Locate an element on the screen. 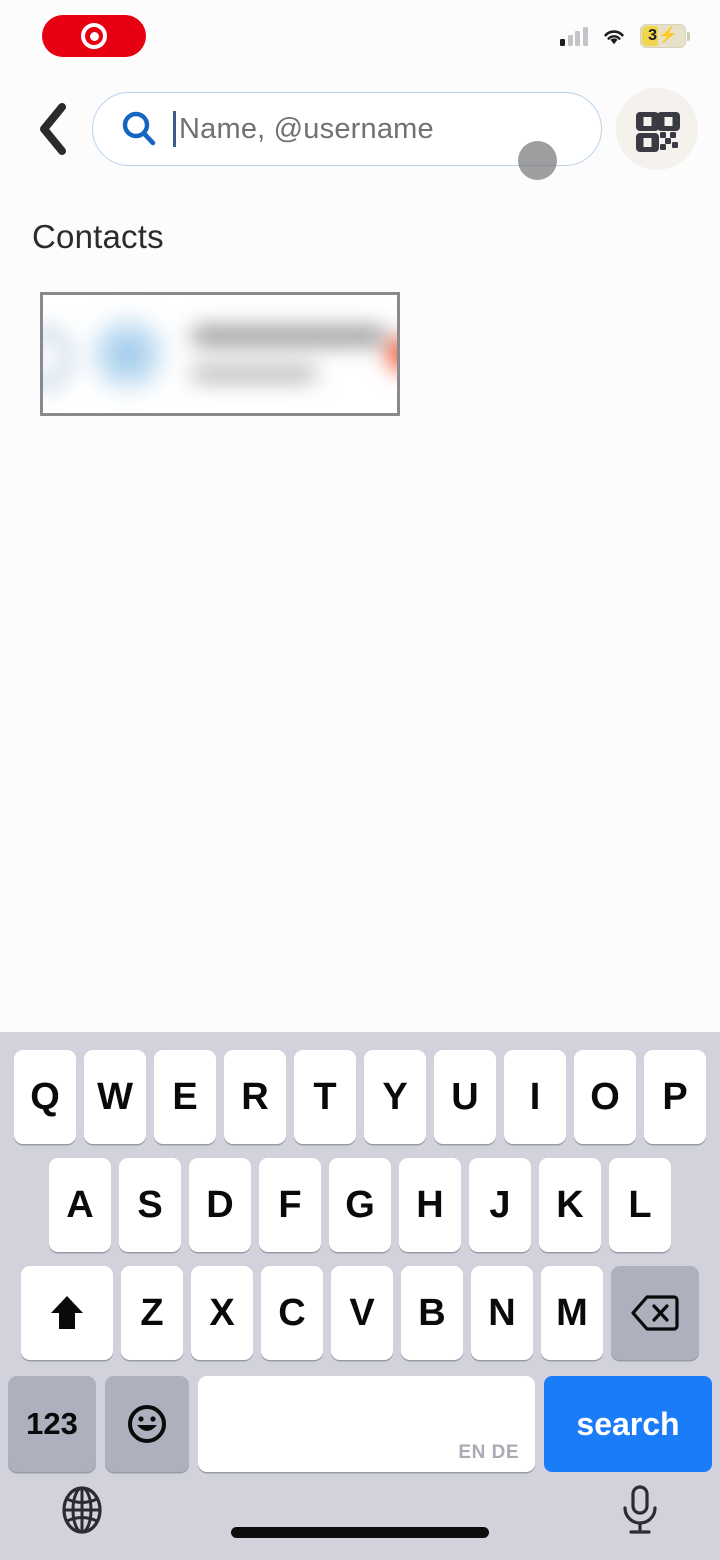 The width and height of the screenshot is (720, 1560). microphone-icon is located at coordinates (640, 1509).